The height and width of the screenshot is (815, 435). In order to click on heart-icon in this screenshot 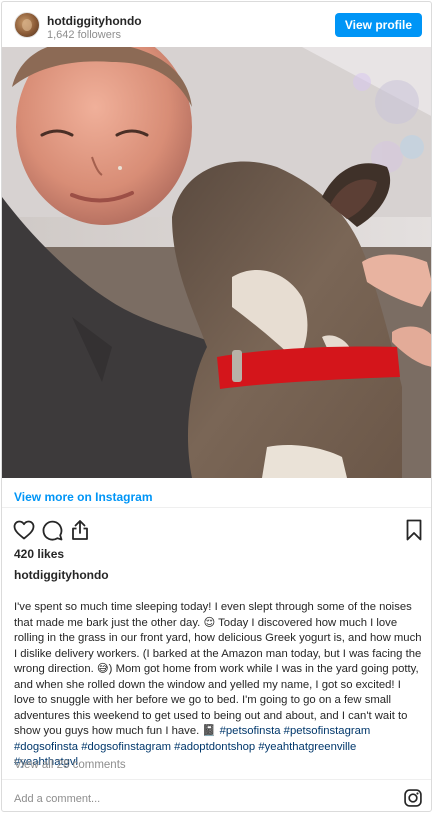, I will do `click(24, 530)`.